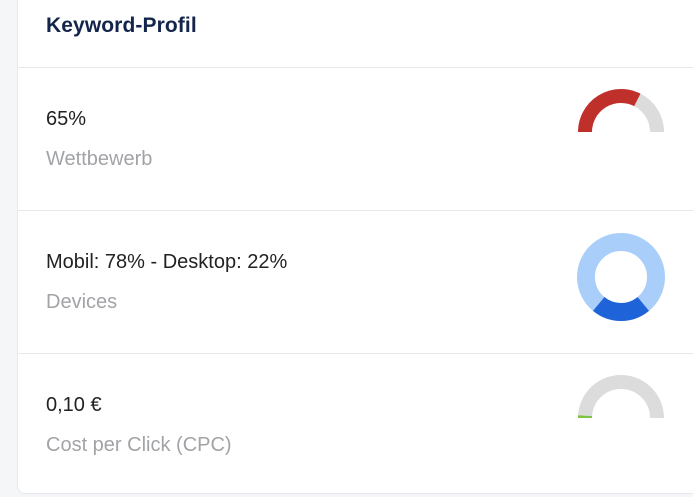 This screenshot has width=693, height=497. Describe the element at coordinates (66, 119) in the screenshot. I see `competition-value: 65%` at that location.